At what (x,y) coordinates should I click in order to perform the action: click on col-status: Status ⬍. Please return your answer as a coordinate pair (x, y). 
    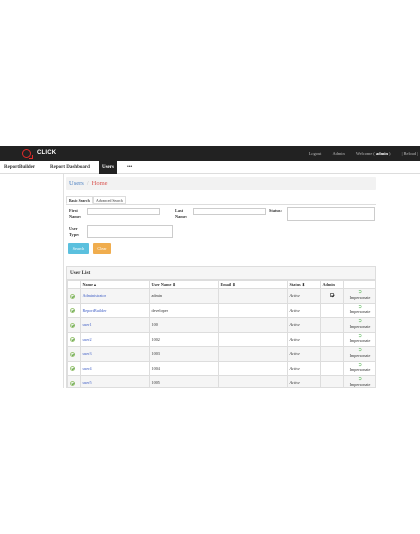
    Looking at the image, I should click on (304, 284).